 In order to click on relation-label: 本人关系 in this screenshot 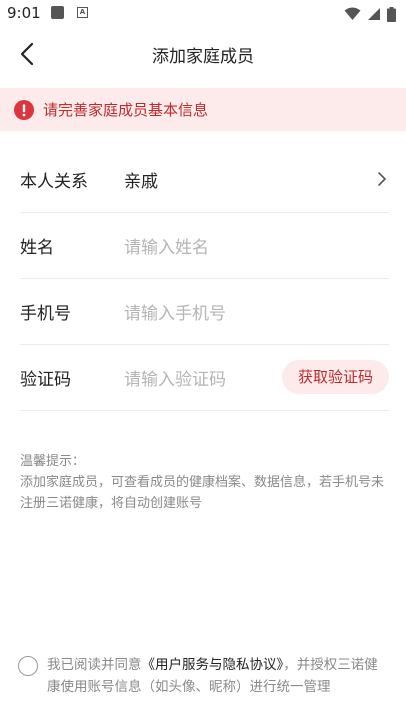, I will do `click(54, 182)`.